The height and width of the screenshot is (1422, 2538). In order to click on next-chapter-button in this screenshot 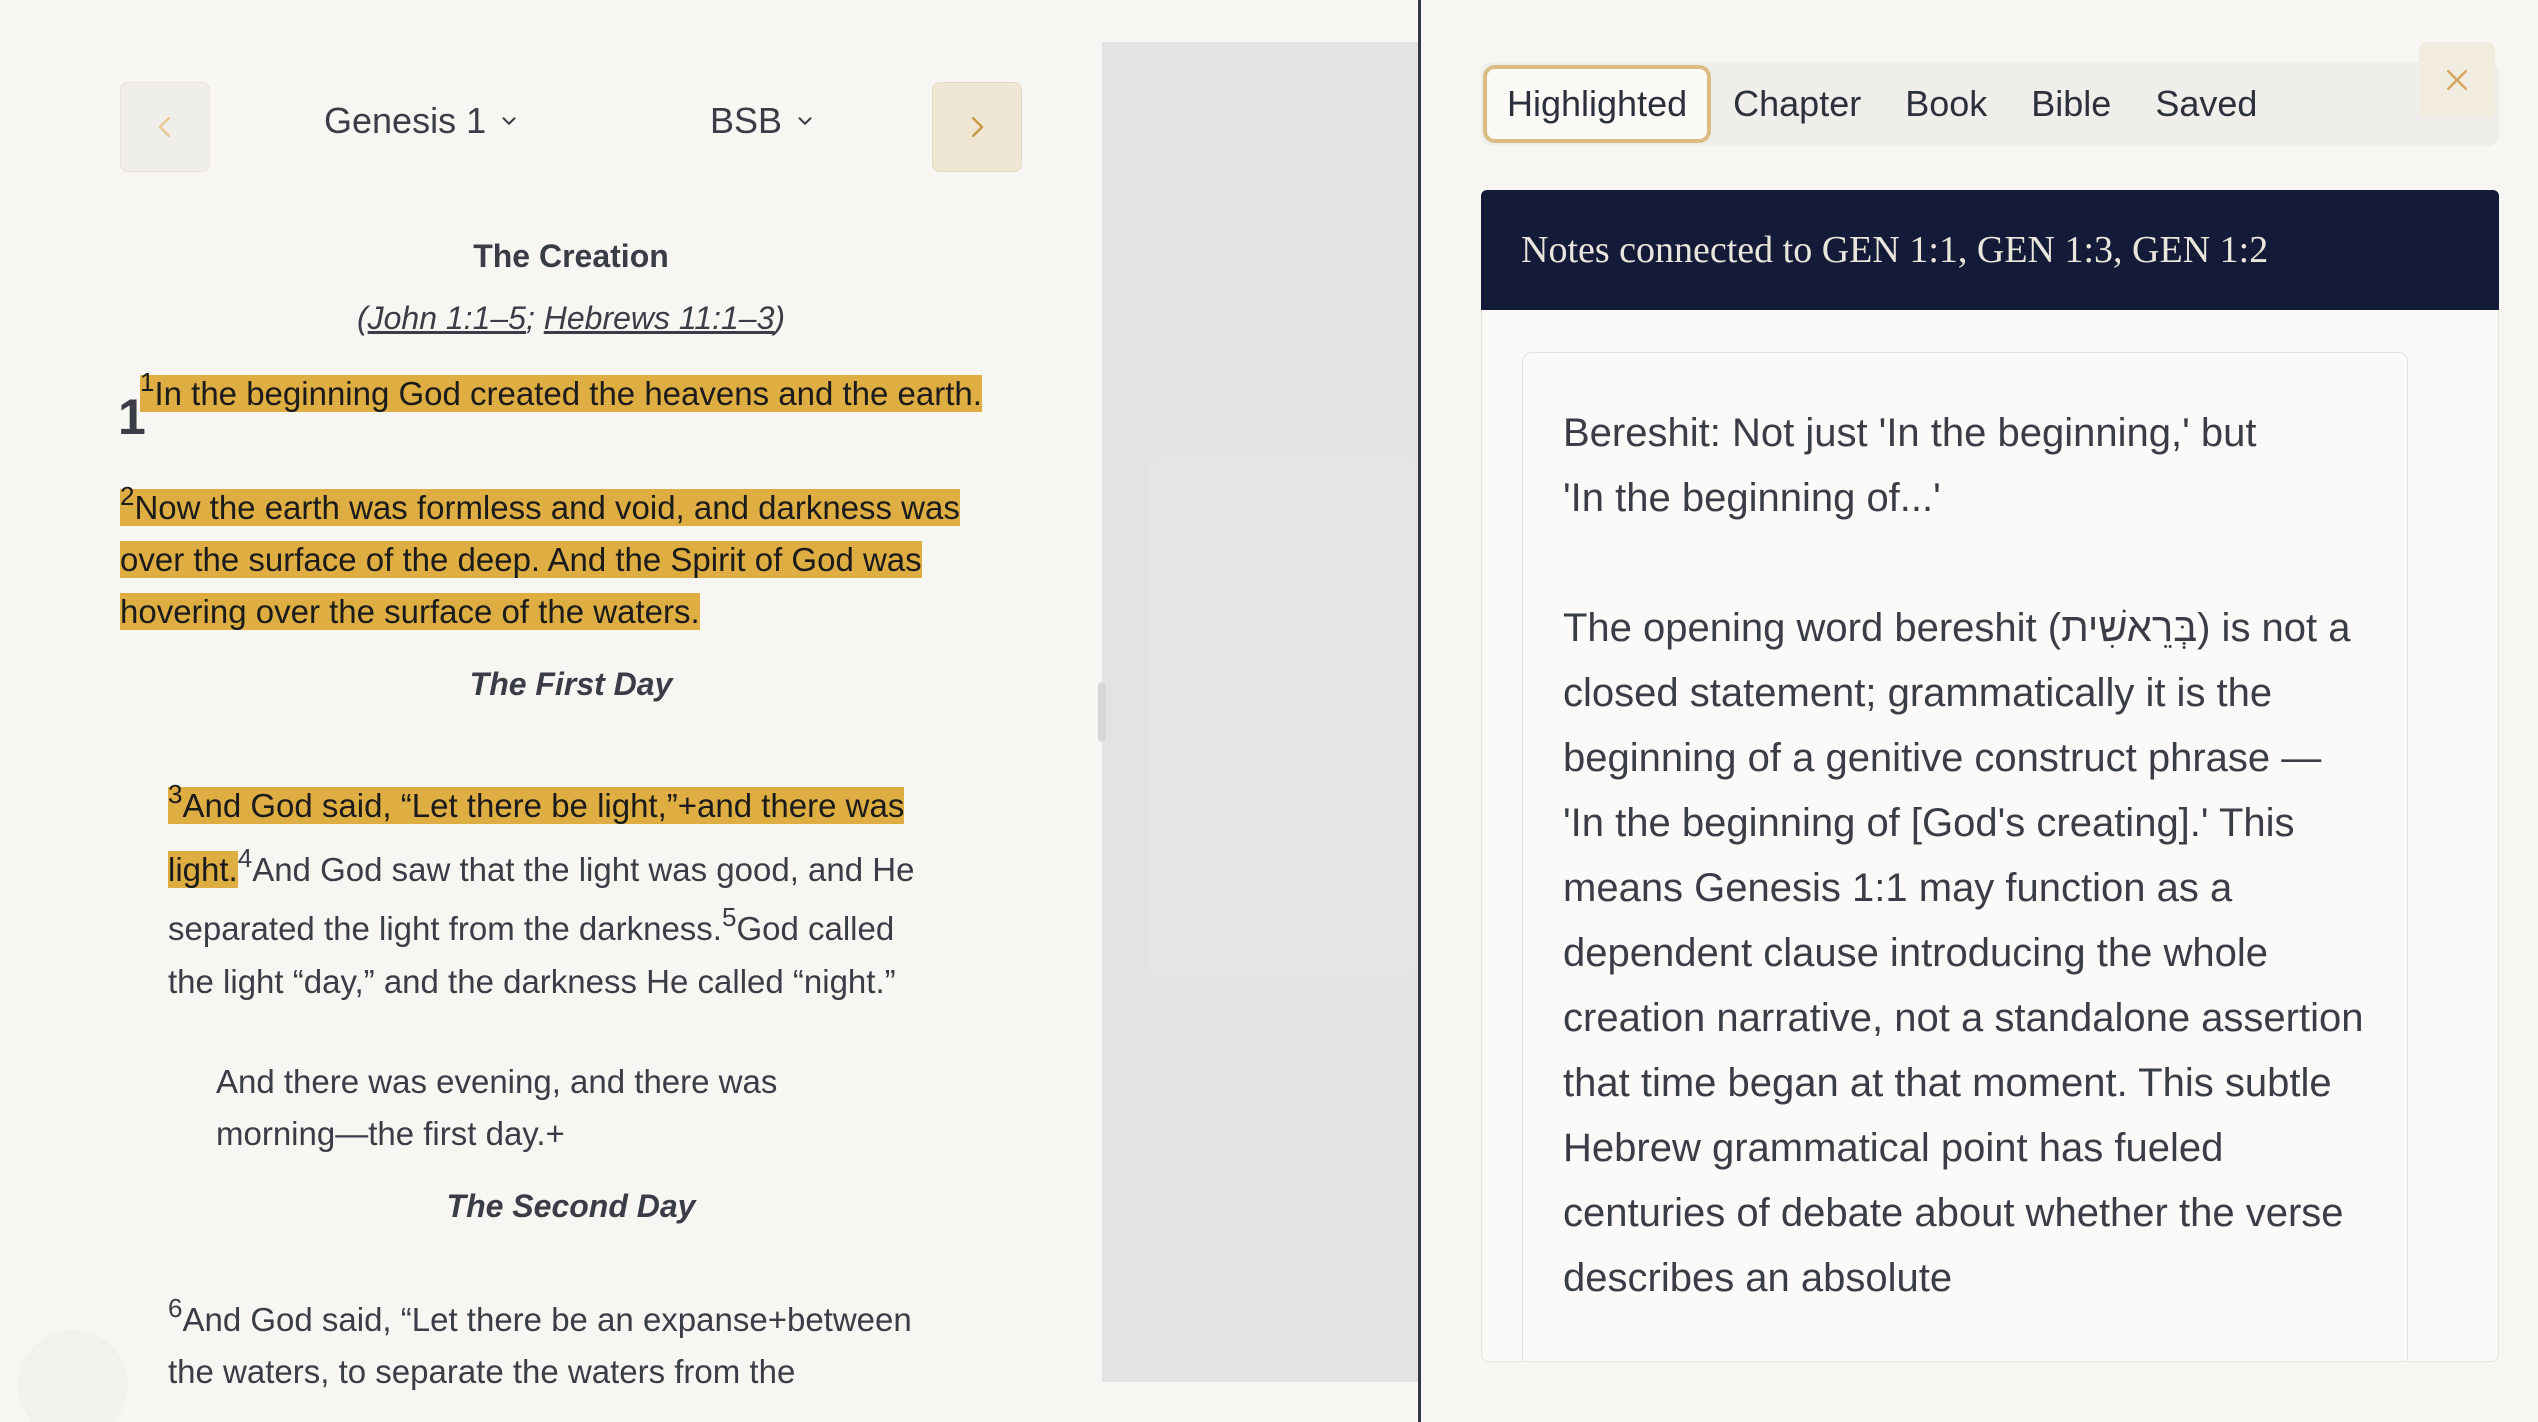, I will do `click(977, 127)`.